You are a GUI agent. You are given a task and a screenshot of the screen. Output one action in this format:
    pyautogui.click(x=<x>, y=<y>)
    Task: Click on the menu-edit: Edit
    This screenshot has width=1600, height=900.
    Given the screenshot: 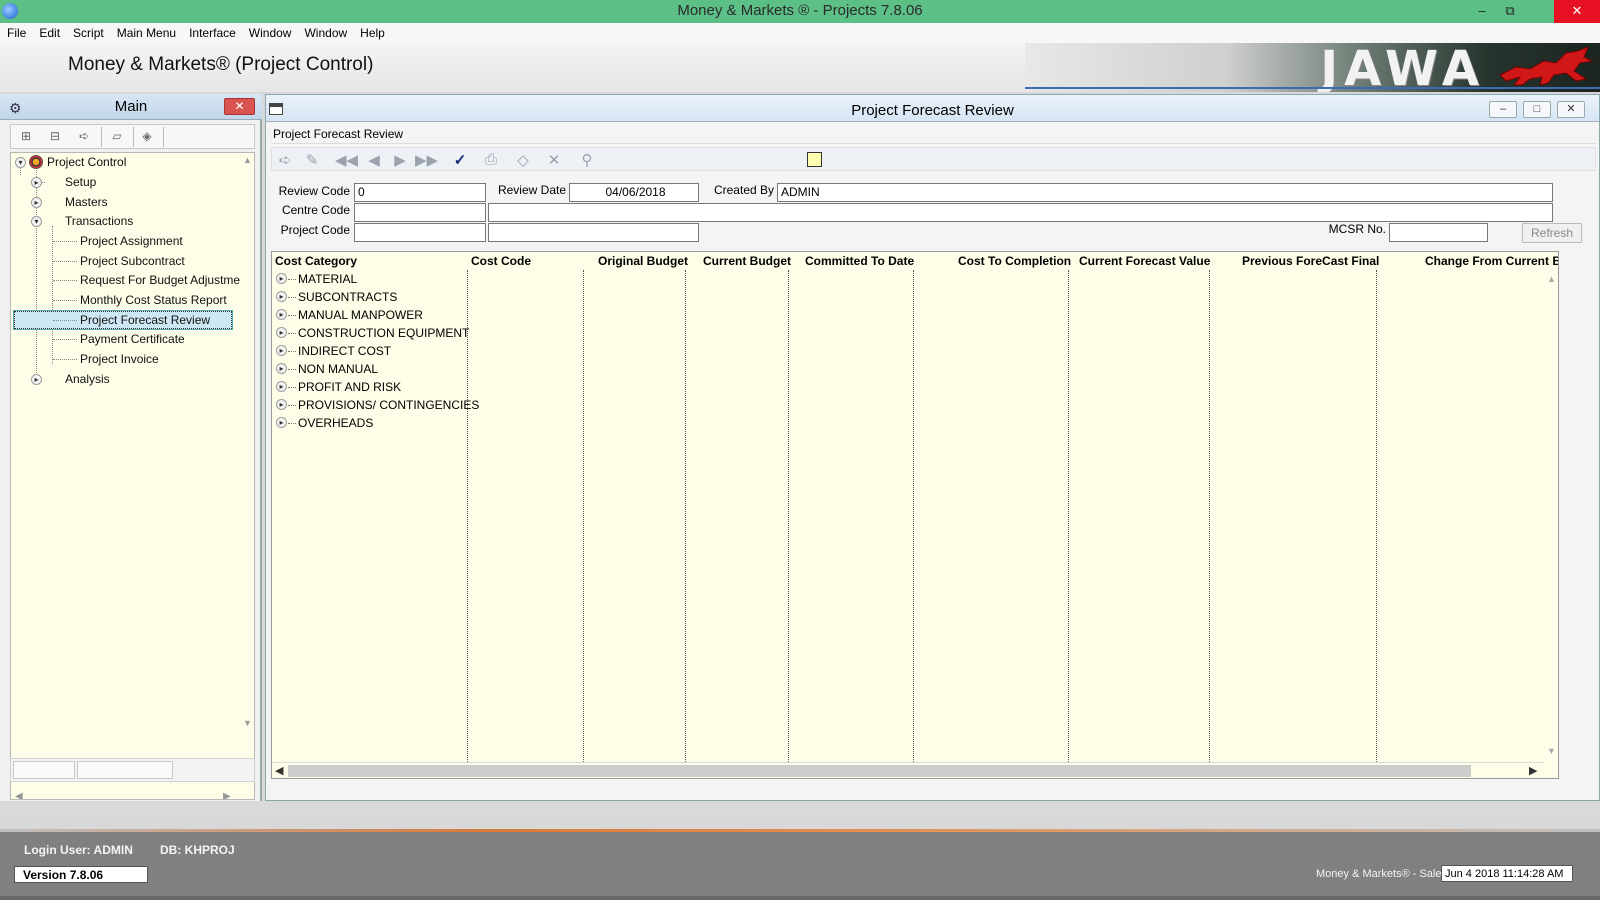 What is the action you would take?
    pyautogui.click(x=49, y=32)
    